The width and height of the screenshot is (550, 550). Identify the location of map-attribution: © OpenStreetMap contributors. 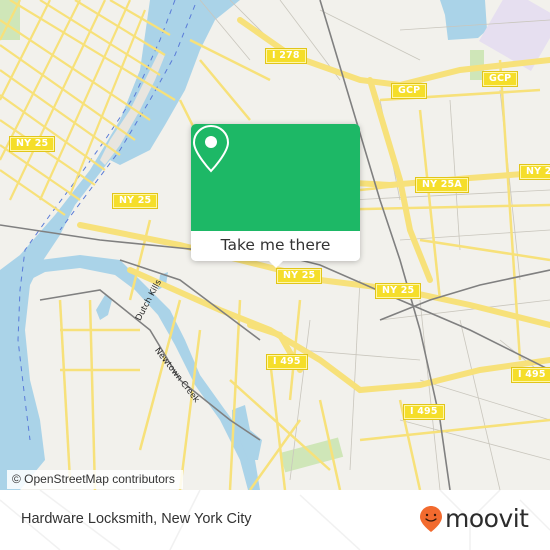
(95, 479).